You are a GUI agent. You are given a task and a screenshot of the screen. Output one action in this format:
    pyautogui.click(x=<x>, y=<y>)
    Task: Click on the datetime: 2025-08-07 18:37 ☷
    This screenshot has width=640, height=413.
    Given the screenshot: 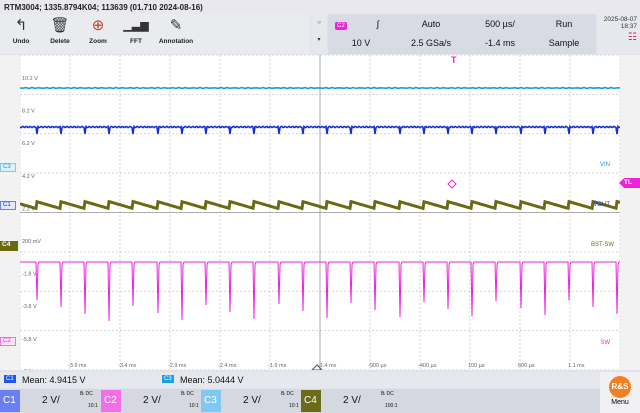 What is the action you would take?
    pyautogui.click(x=618, y=34)
    